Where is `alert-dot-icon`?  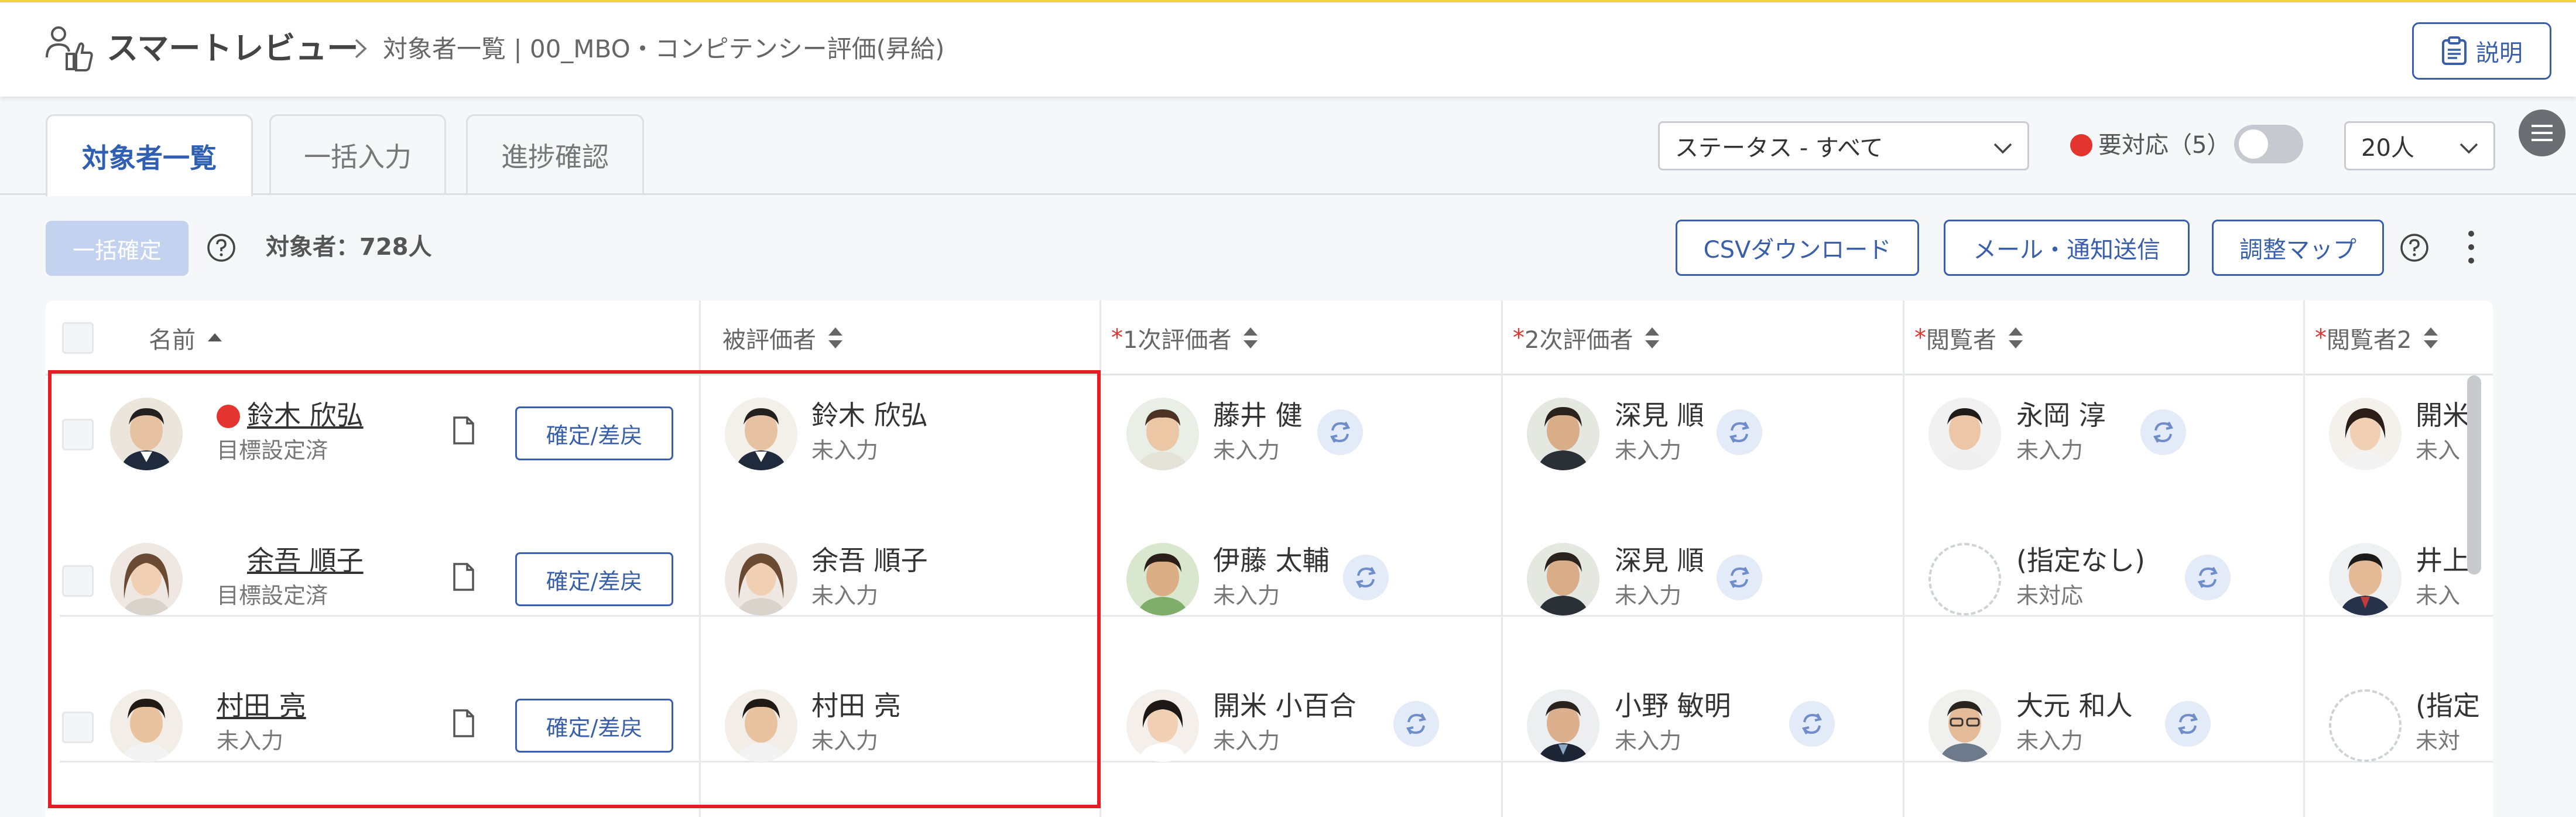 alert-dot-icon is located at coordinates (228, 416).